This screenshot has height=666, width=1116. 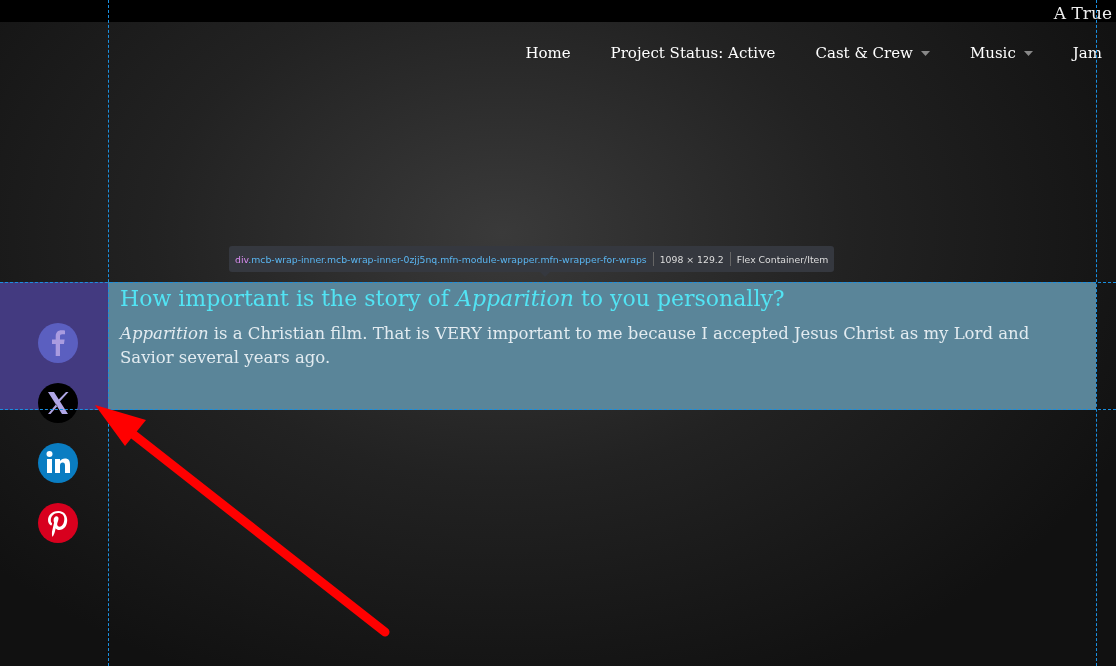 I want to click on nav-link: Jam, so click(x=1084, y=53).